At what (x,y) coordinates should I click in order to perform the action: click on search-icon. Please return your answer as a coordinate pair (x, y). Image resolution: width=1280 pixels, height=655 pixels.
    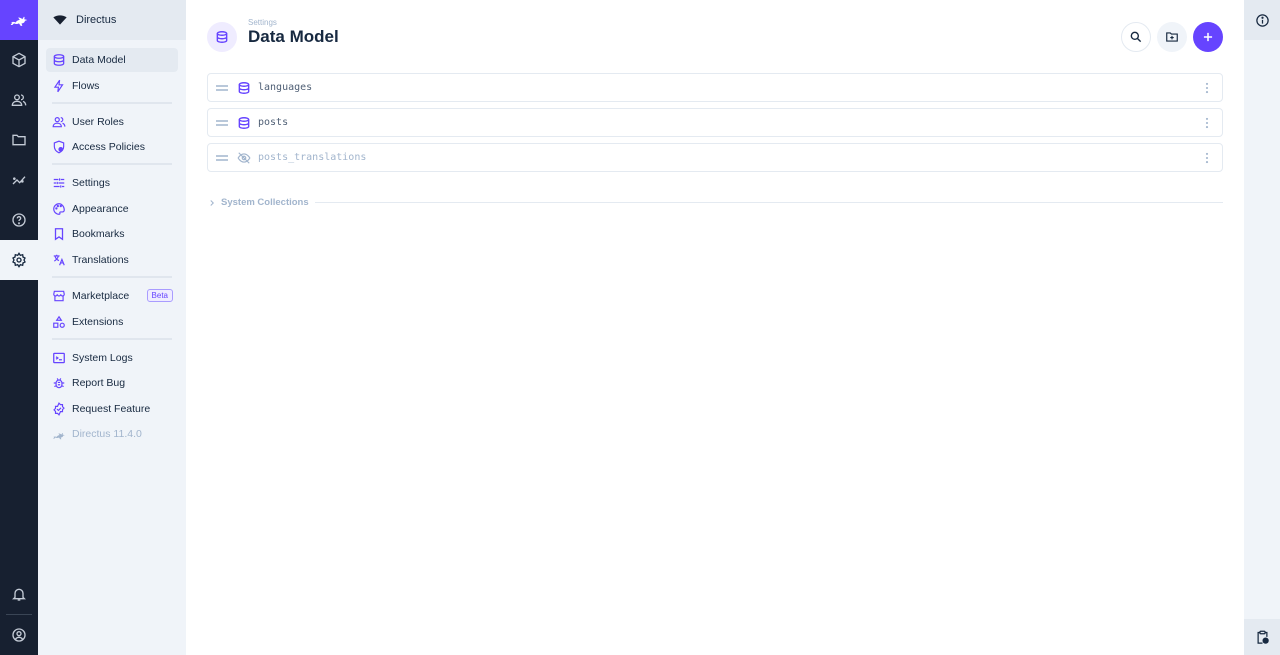
    Looking at the image, I should click on (1136, 37).